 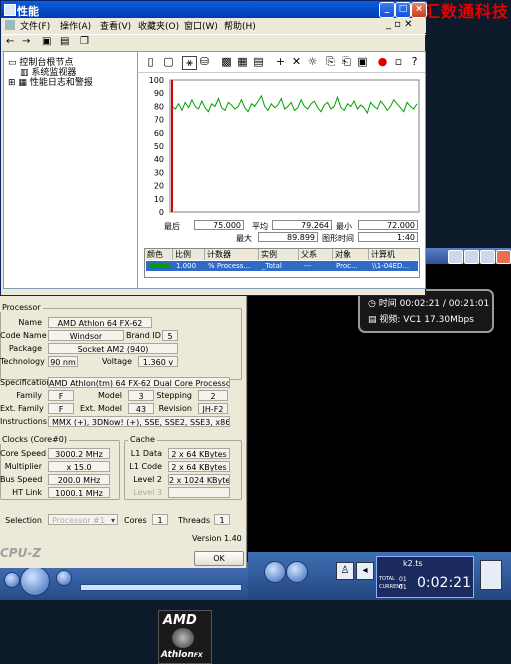 What do you see at coordinates (399, 24) in the screenshot?
I see `child-window-controls: _ ▫ ✕` at bounding box center [399, 24].